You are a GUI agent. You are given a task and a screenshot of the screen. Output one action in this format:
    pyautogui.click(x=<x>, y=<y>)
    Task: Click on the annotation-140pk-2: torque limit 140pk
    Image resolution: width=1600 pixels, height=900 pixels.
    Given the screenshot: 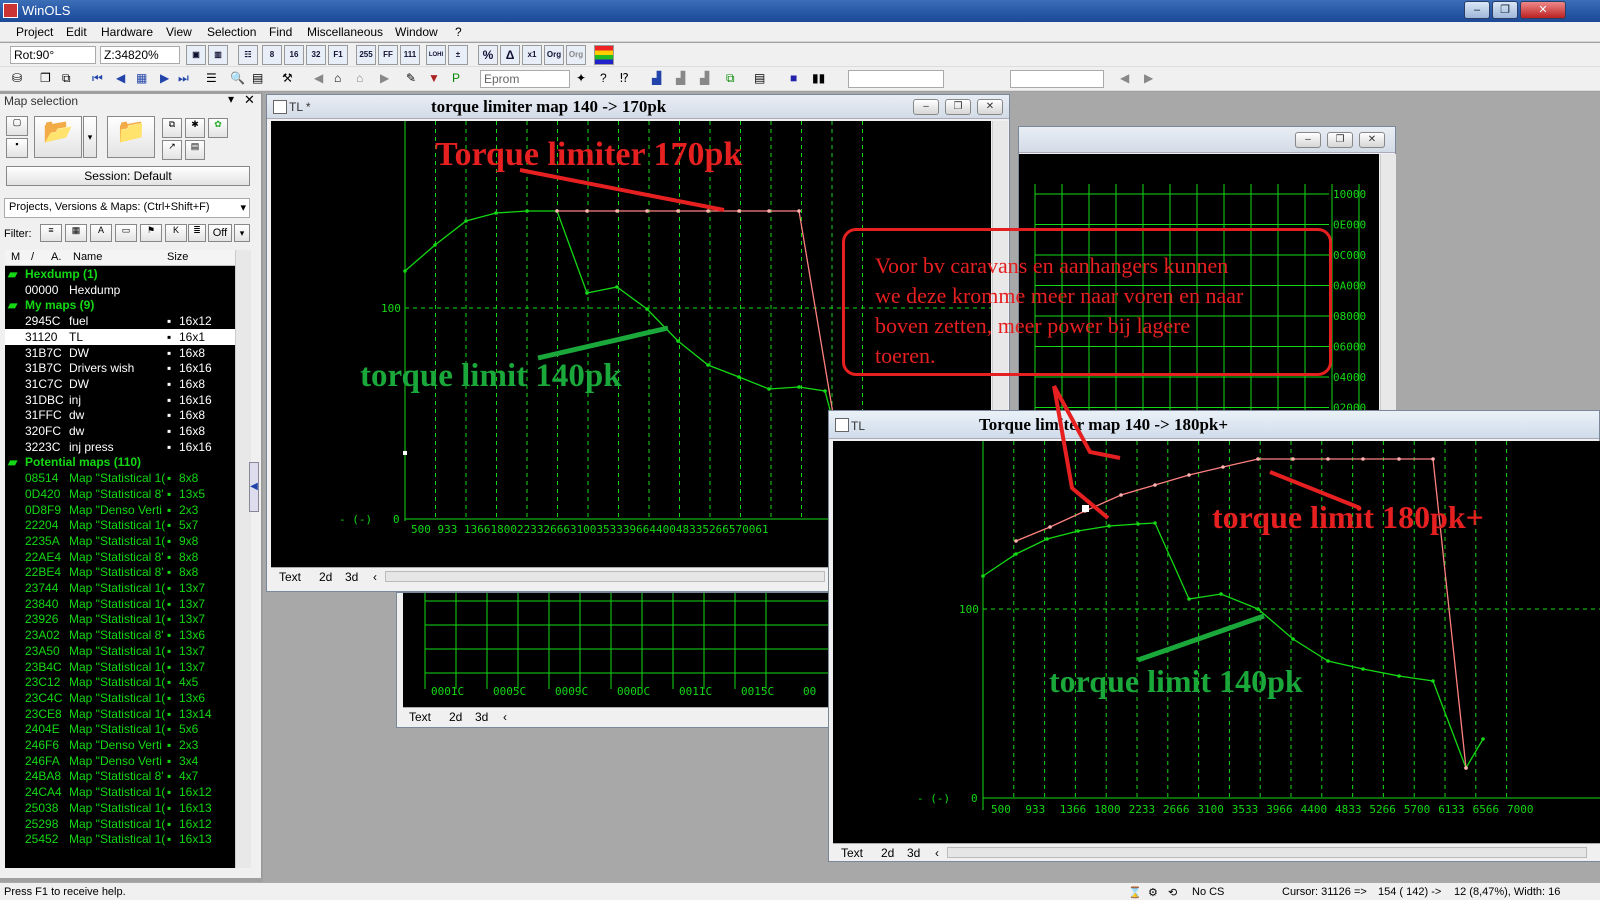 What is the action you would take?
    pyautogui.click(x=1176, y=681)
    